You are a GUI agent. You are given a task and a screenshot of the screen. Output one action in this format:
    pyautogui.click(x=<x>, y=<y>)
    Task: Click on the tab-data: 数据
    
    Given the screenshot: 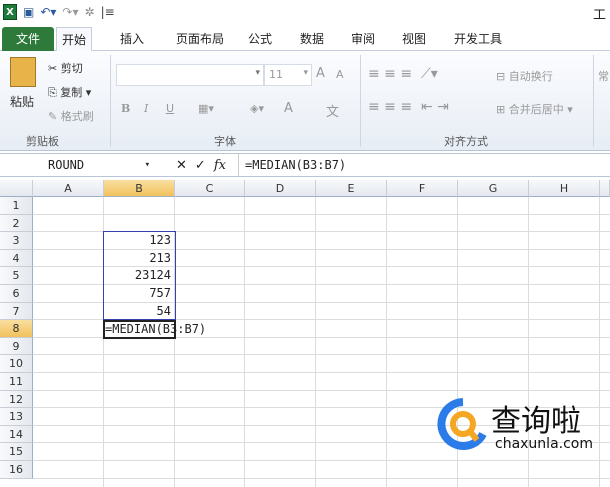 What is the action you would take?
    pyautogui.click(x=312, y=39)
    